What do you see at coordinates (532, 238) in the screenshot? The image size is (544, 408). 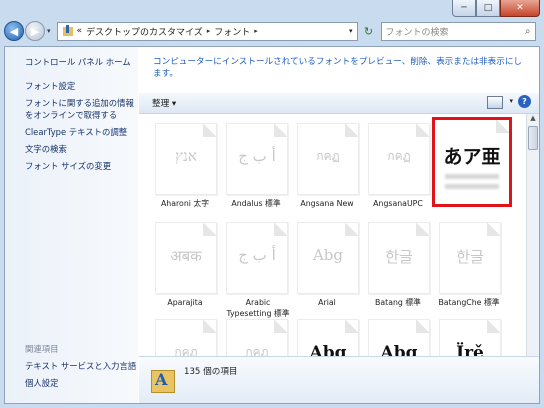 I see `vertical-scrollbar: ▲` at bounding box center [532, 238].